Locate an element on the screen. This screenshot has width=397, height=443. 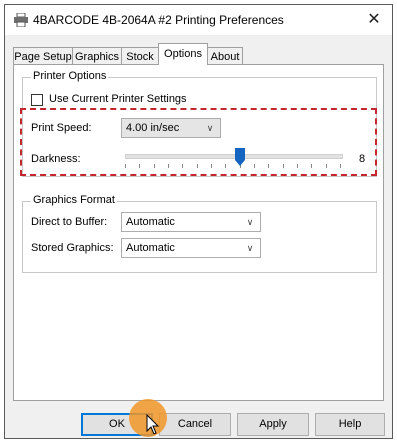
mouse-cursor-icon is located at coordinates (153, 424).